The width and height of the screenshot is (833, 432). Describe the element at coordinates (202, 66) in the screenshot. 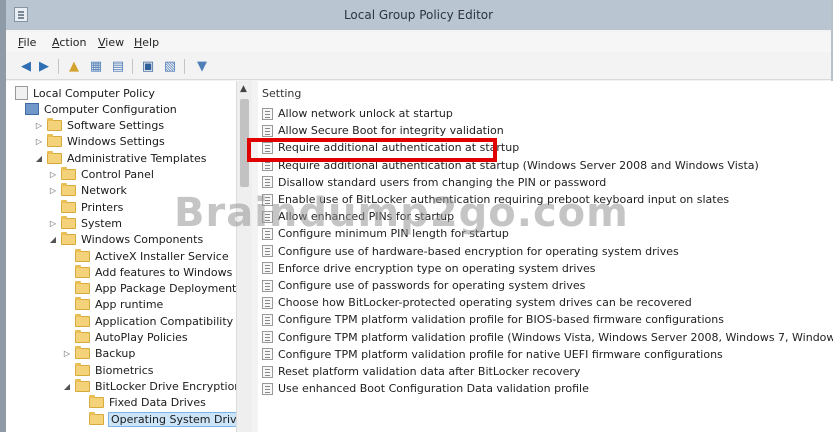

I see `filter-icon: ▼` at that location.